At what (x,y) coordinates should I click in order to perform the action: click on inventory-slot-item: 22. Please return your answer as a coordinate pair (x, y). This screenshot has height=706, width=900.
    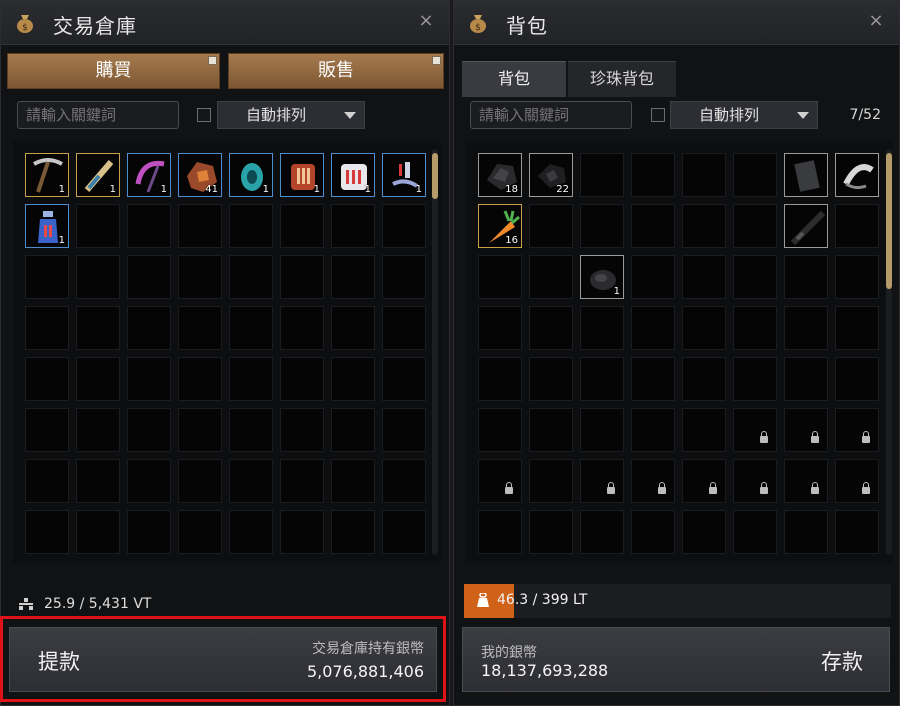
    Looking at the image, I should click on (551, 175).